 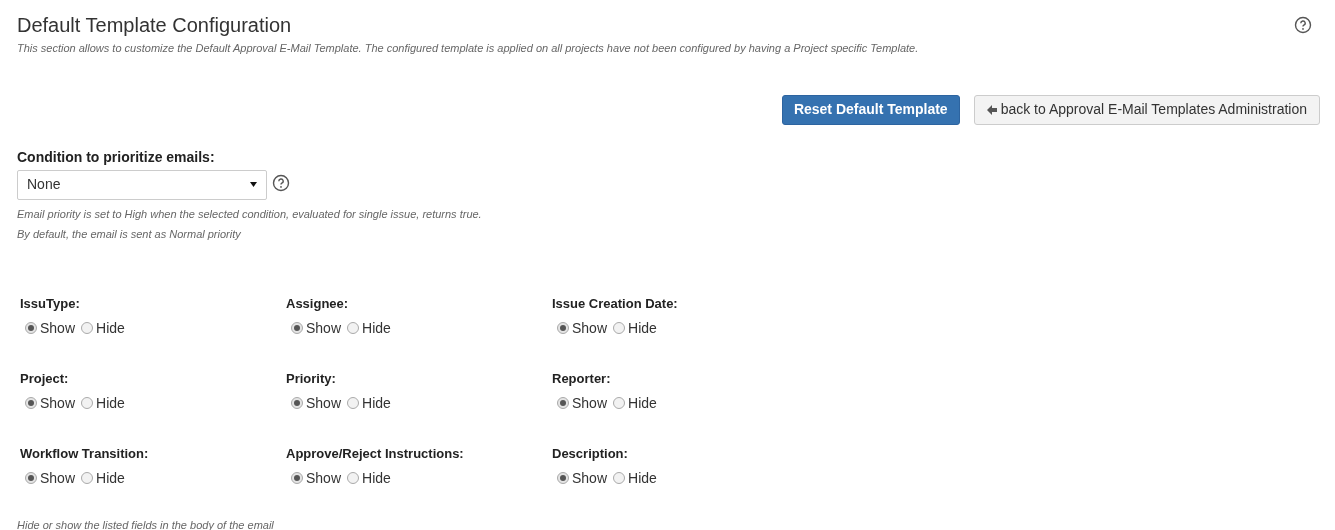 What do you see at coordinates (311, 378) in the screenshot?
I see `field-label: Priority:` at bounding box center [311, 378].